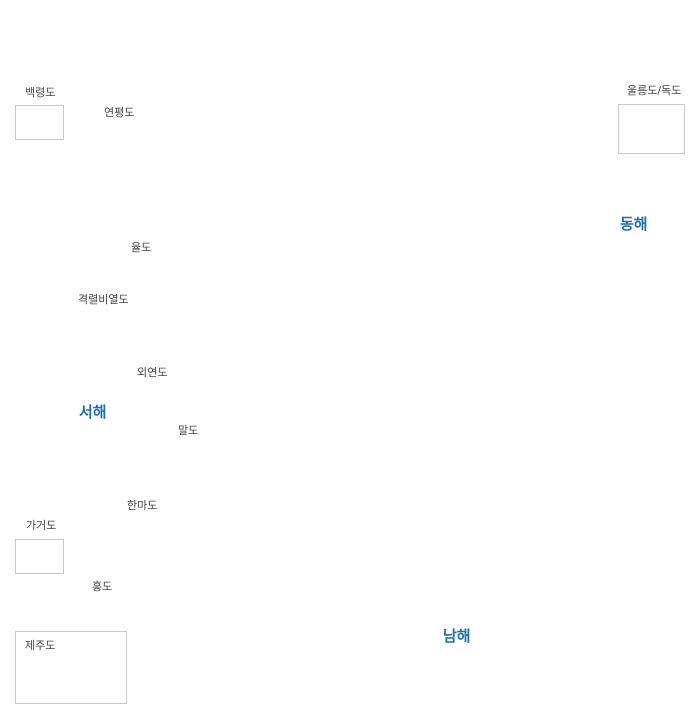 The width and height of the screenshot is (700, 705). I want to click on label-yeonpyeongdo: 연평도, so click(119, 112).